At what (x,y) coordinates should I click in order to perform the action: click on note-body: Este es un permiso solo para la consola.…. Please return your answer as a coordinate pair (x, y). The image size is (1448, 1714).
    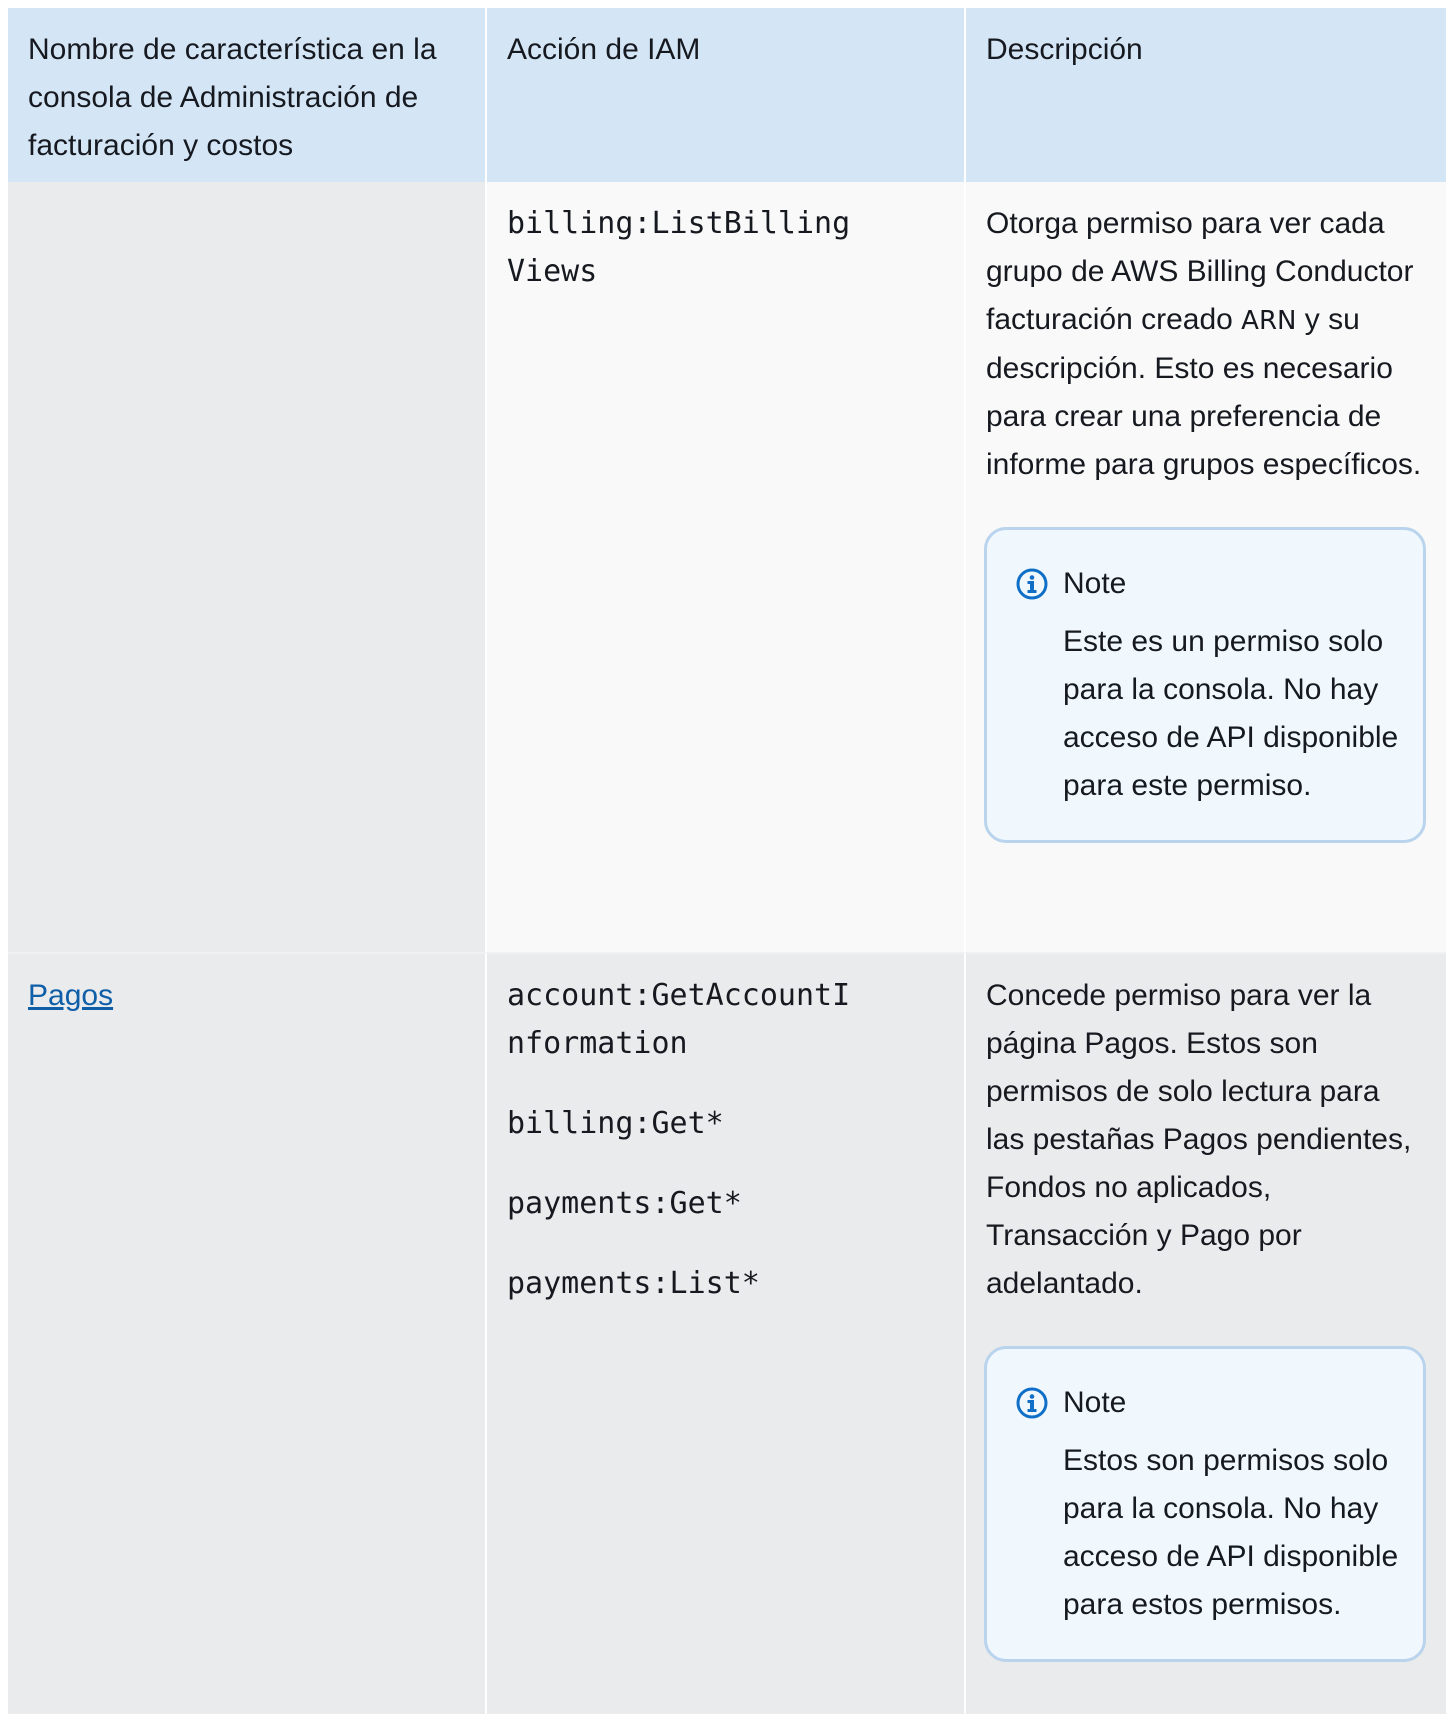
    Looking at the image, I should click on (1231, 713).